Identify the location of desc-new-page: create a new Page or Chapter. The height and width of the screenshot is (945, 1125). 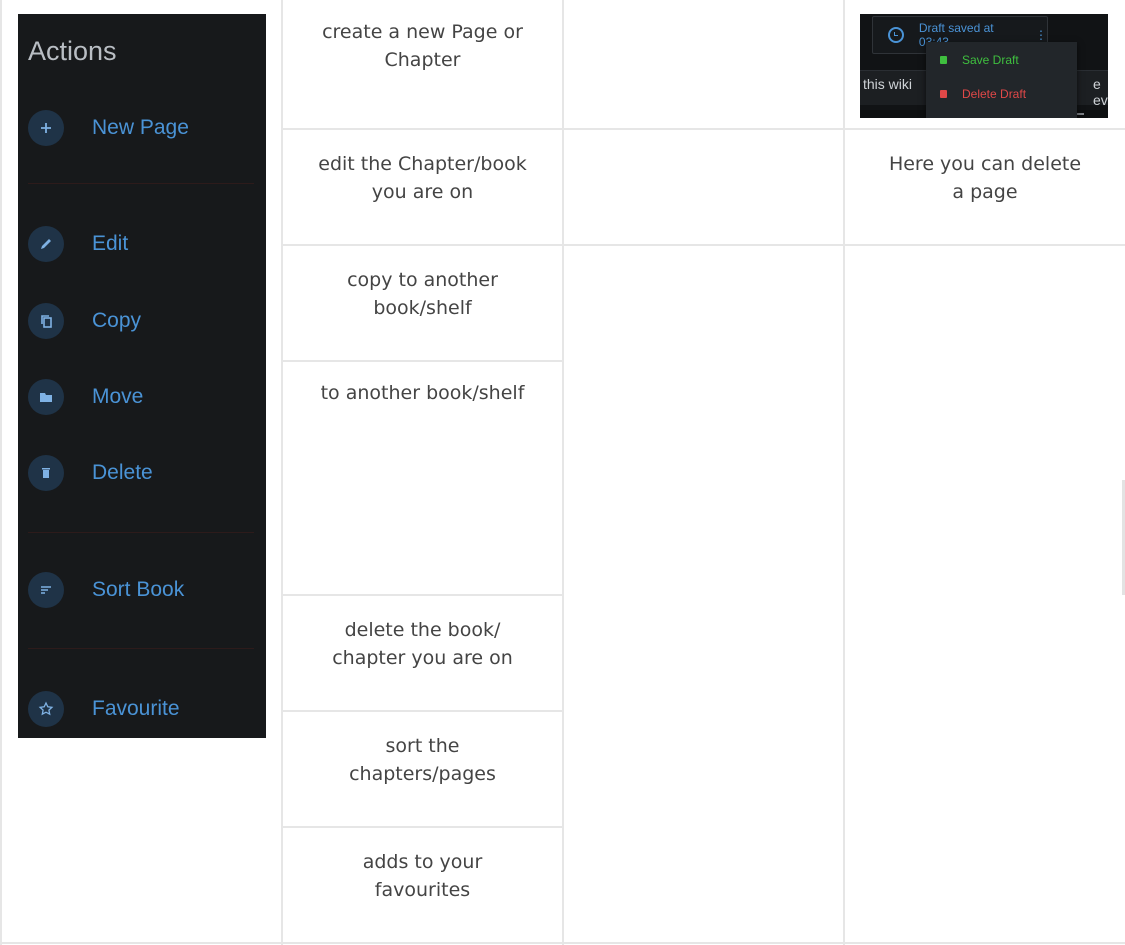
(422, 46).